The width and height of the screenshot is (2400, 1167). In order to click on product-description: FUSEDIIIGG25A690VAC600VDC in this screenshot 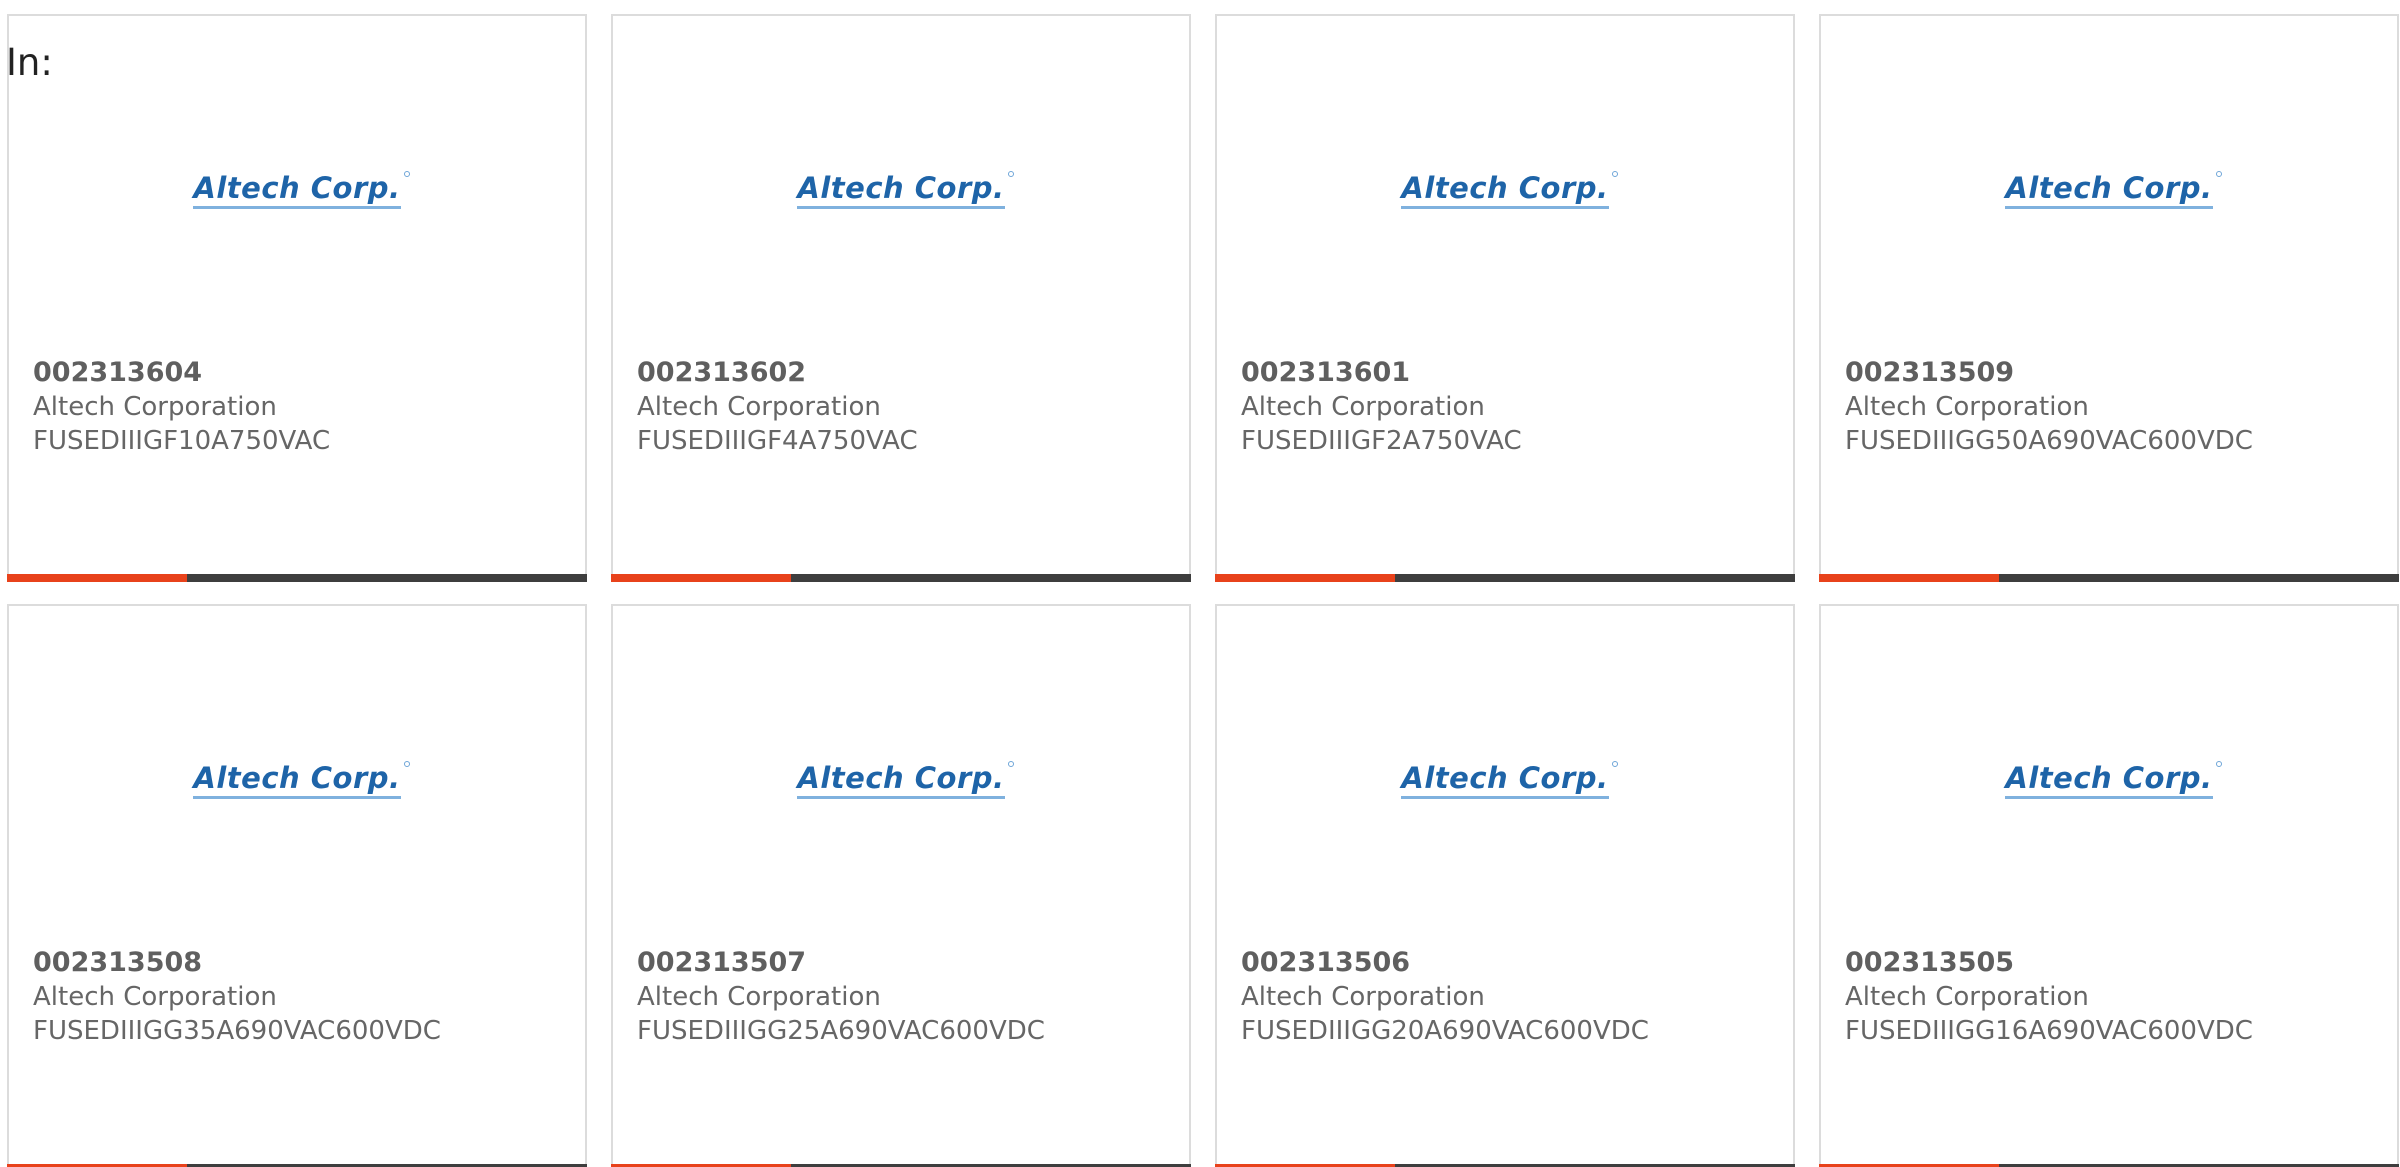, I will do `click(841, 1031)`.